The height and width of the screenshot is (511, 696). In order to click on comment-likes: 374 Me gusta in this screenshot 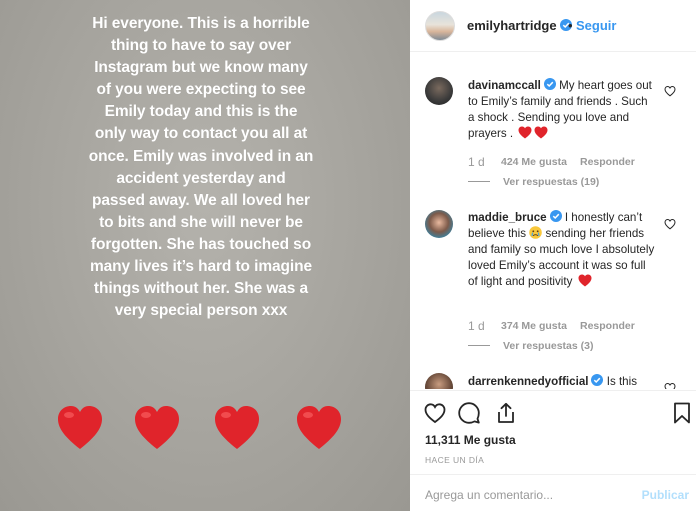, I will do `click(534, 326)`.